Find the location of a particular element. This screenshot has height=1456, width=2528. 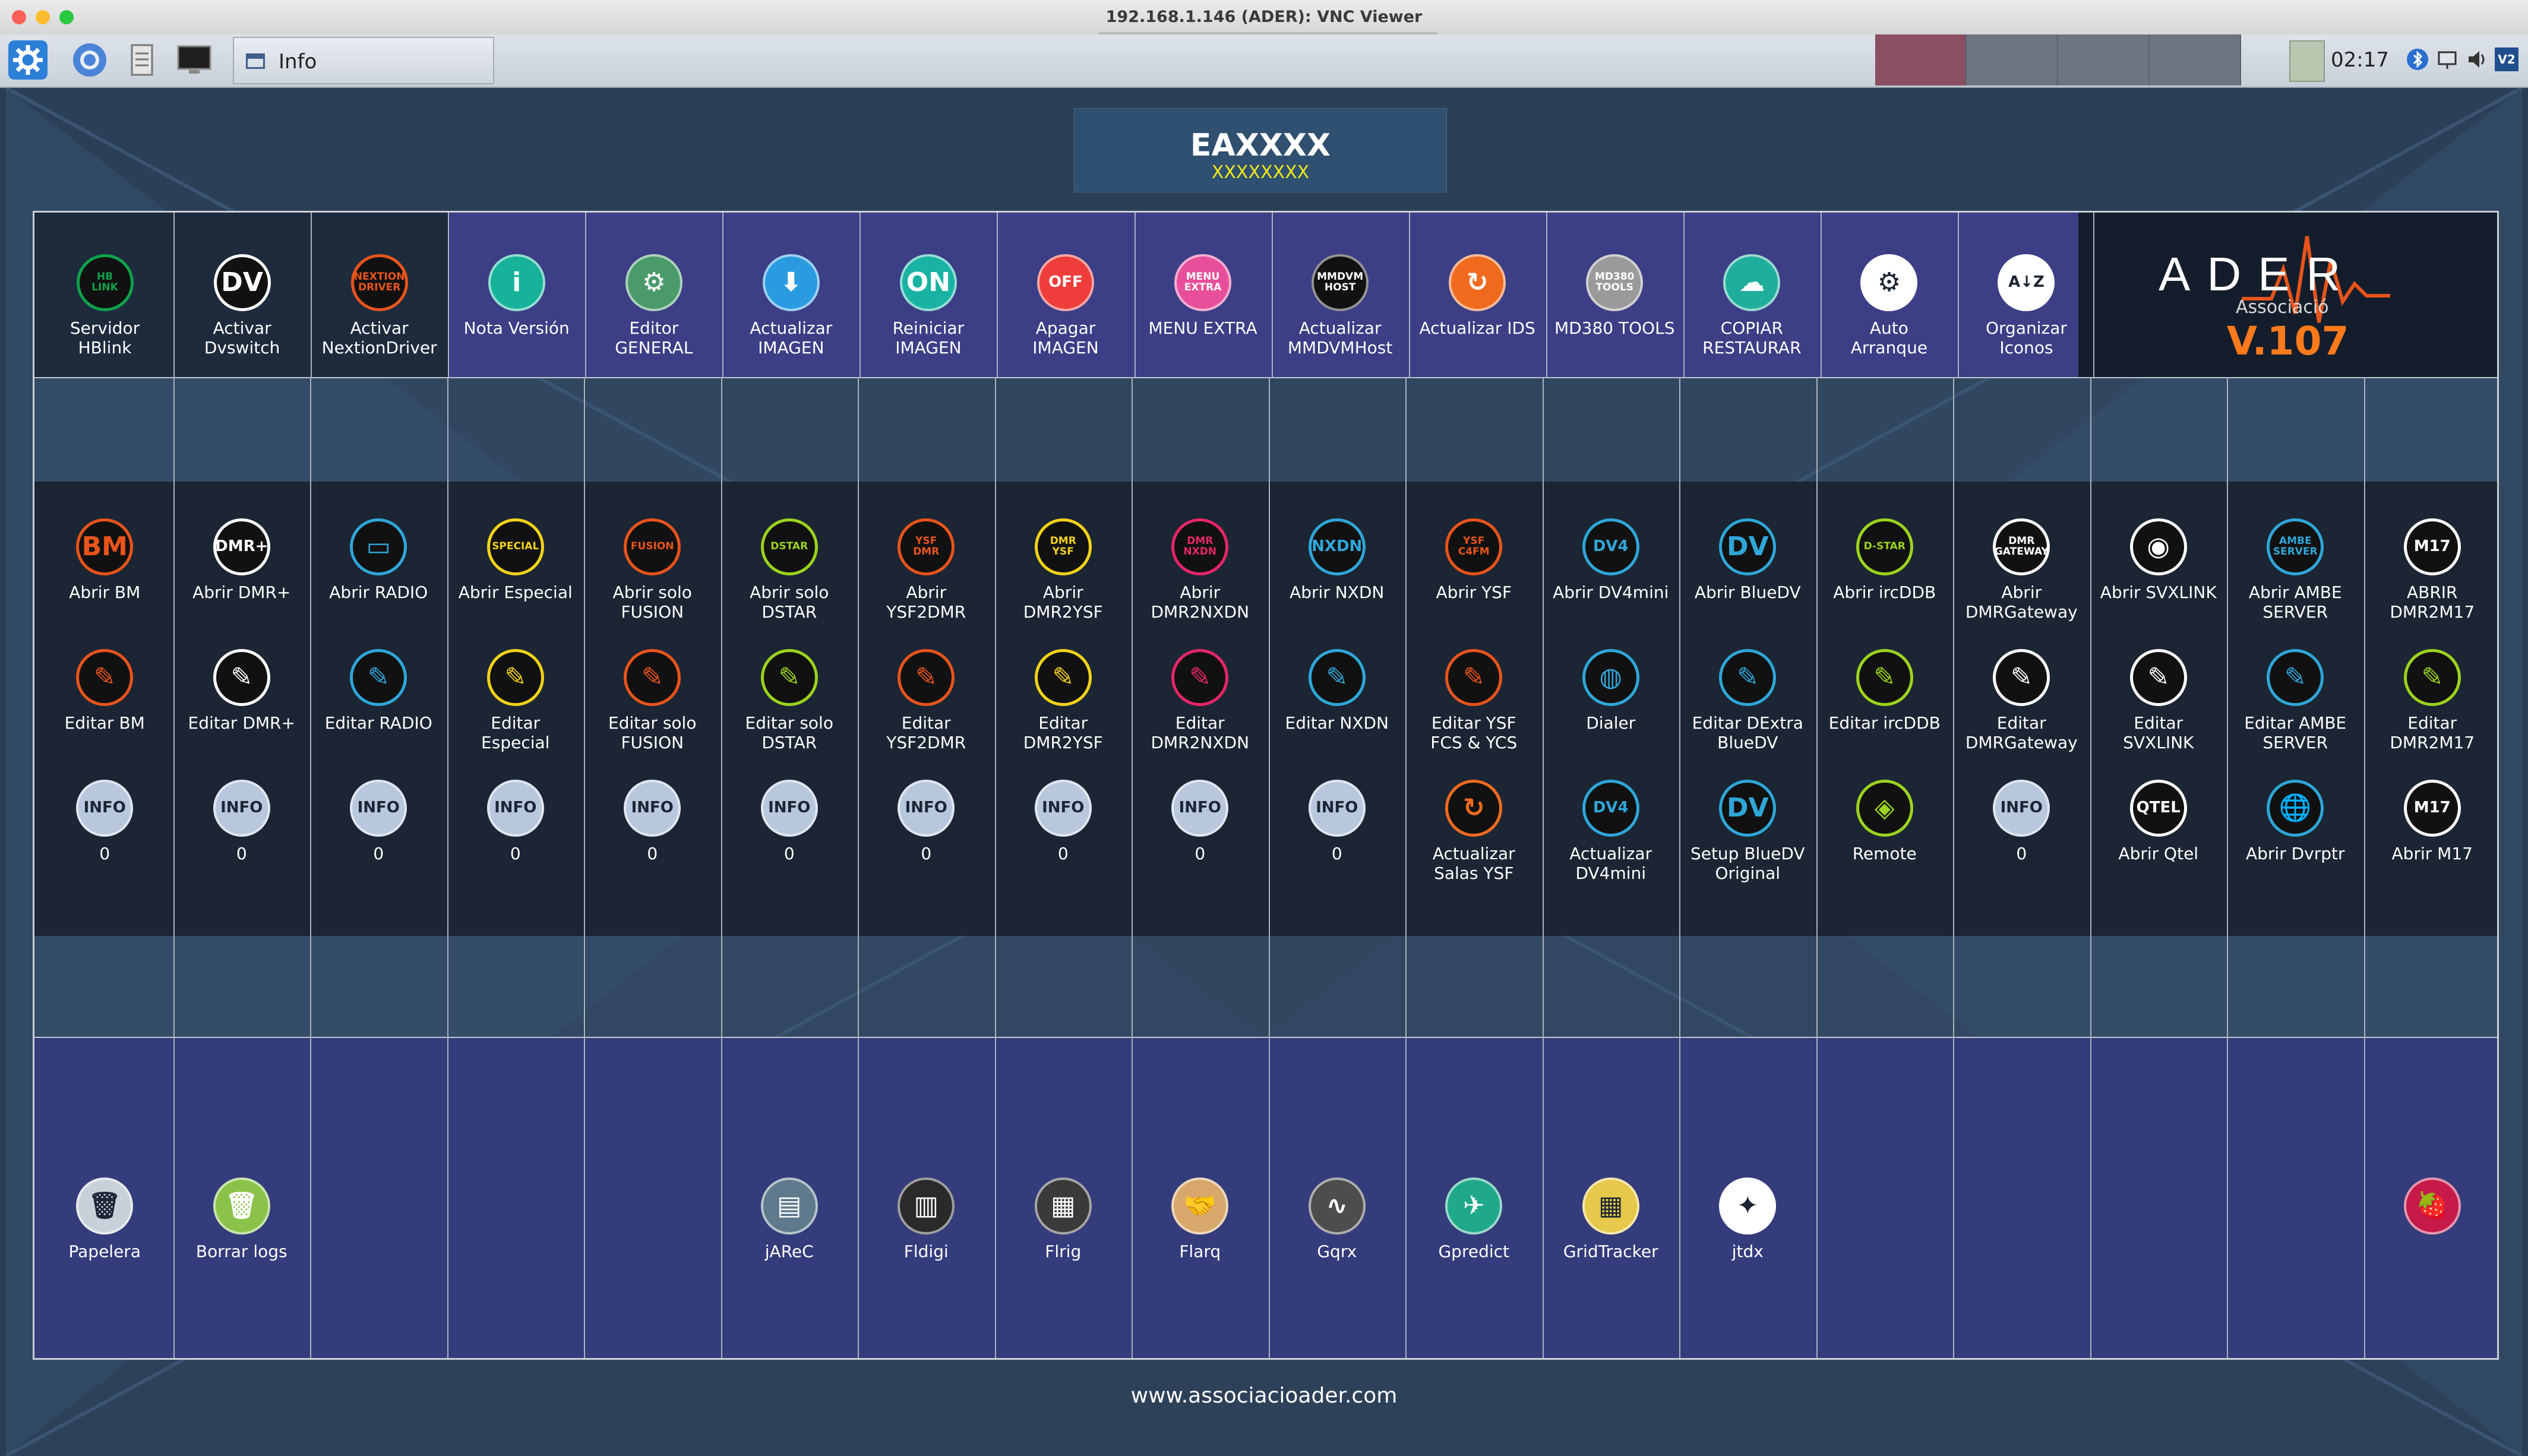

launcher-papelera: 🗑 Papelera is located at coordinates (105, 1219).